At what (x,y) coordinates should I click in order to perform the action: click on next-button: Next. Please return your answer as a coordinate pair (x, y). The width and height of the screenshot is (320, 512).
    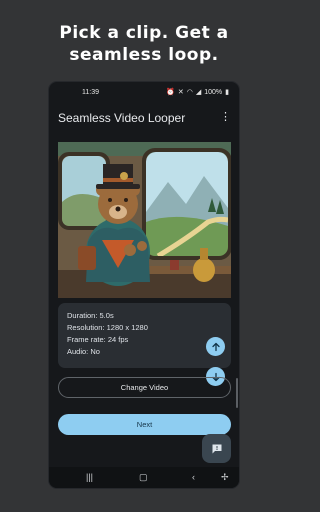
    Looking at the image, I should click on (144, 424).